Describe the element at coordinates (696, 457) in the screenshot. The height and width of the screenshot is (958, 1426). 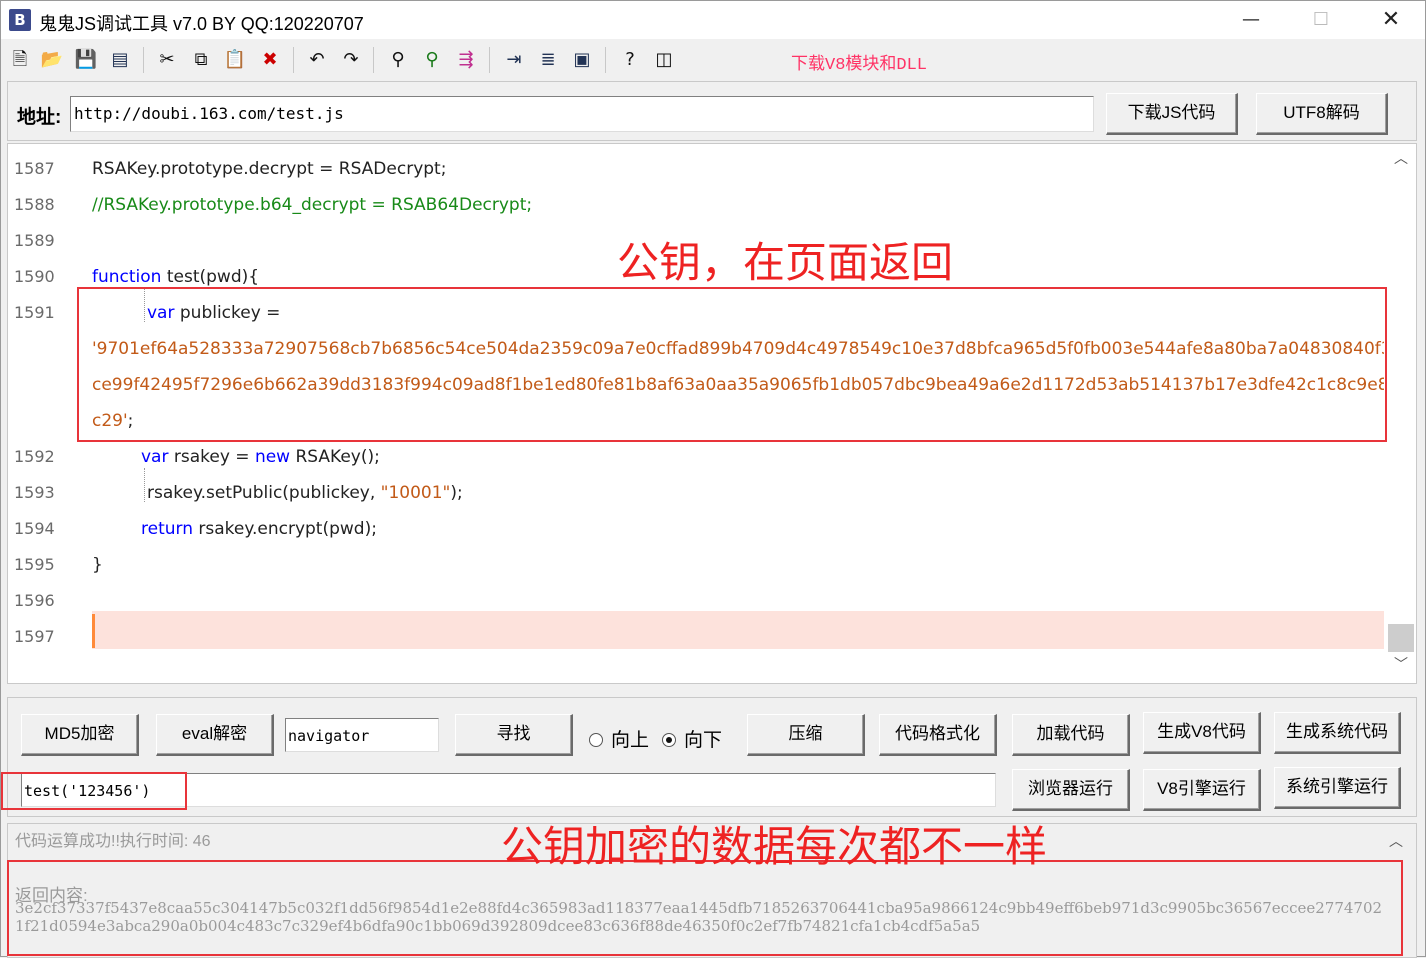
I see `code-line: 1592 var rsakey = new RSAKey();` at that location.